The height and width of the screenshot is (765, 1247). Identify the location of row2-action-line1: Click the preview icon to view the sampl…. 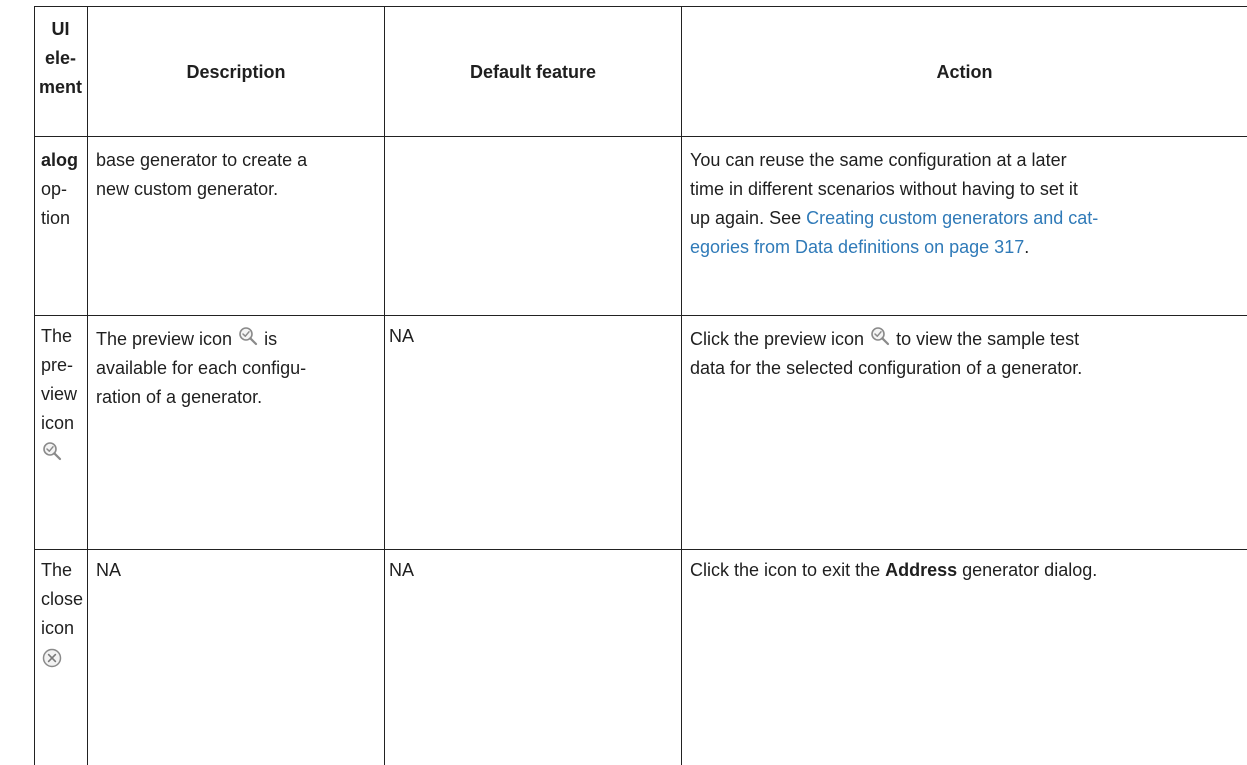
(967, 339).